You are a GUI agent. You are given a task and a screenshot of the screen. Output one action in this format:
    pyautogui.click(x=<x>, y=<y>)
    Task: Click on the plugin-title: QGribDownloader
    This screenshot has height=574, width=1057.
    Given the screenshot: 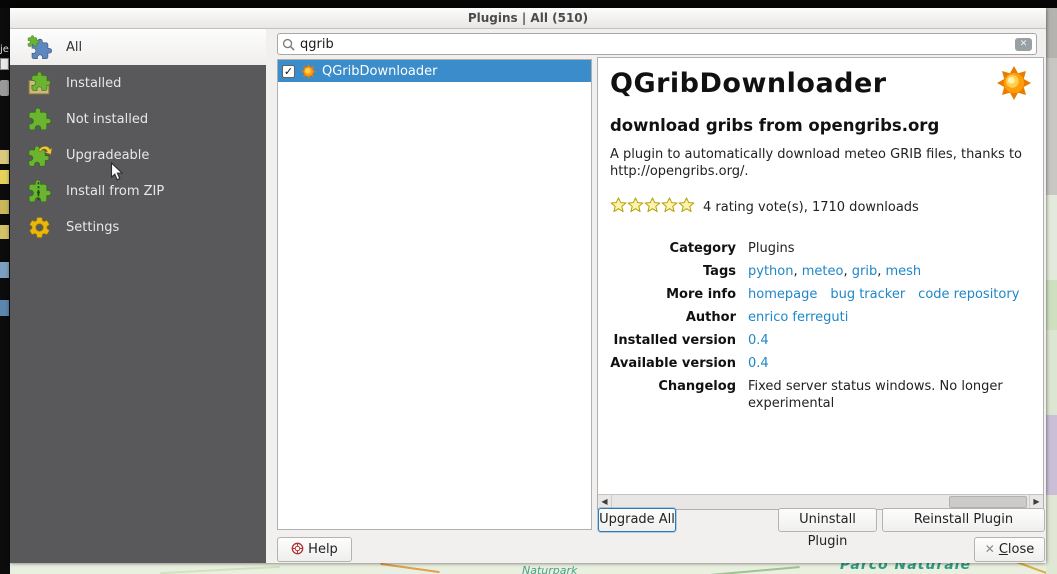 What is the action you would take?
    pyautogui.click(x=748, y=83)
    